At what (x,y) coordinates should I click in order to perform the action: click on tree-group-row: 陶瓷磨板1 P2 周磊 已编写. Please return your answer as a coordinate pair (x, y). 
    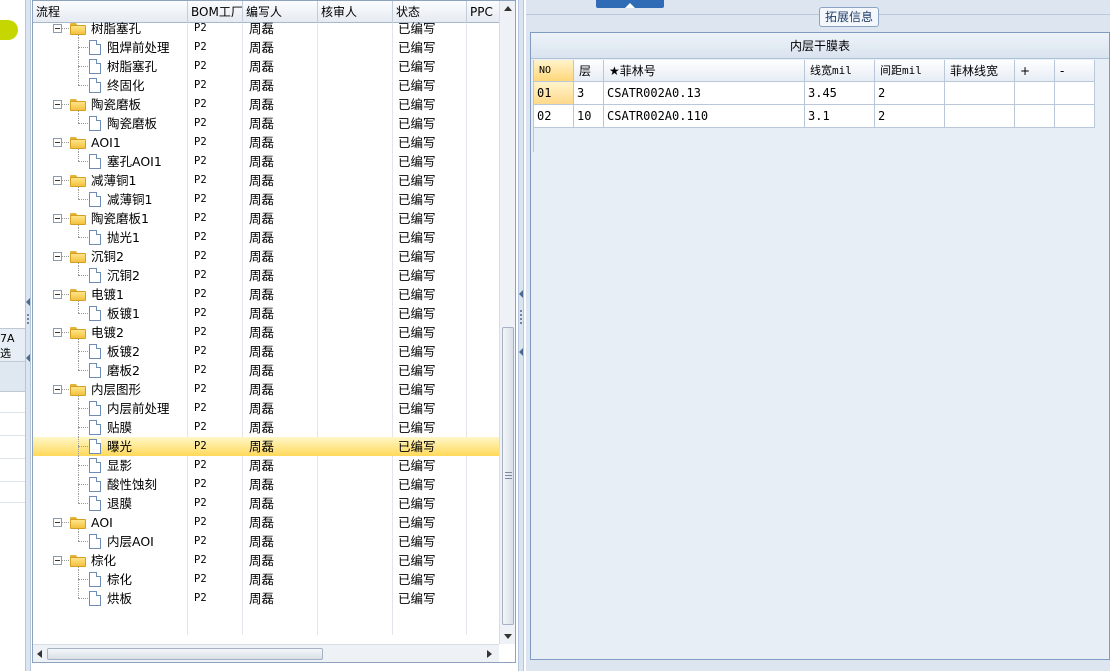
    Looking at the image, I should click on (266, 218).